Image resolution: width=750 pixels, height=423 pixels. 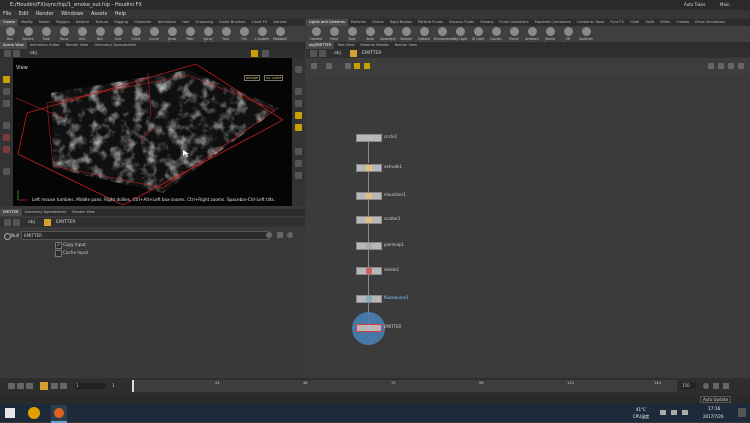 What do you see at coordinates (298, 69) in the screenshot?
I see `display-options-icon` at bounding box center [298, 69].